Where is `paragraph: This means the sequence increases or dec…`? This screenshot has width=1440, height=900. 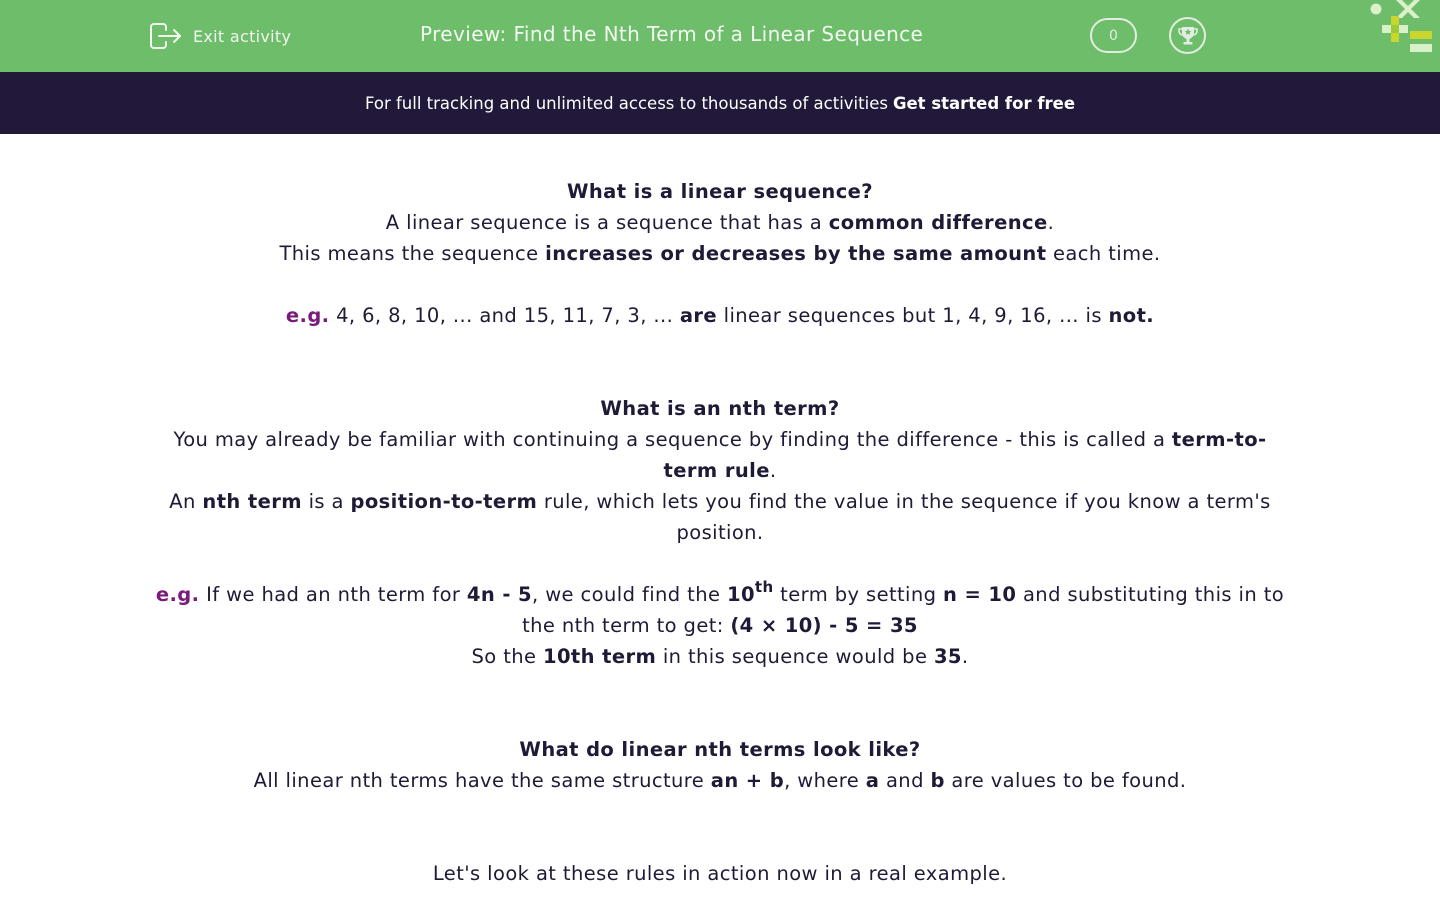 paragraph: This means the sequence increases or dec… is located at coordinates (720, 253).